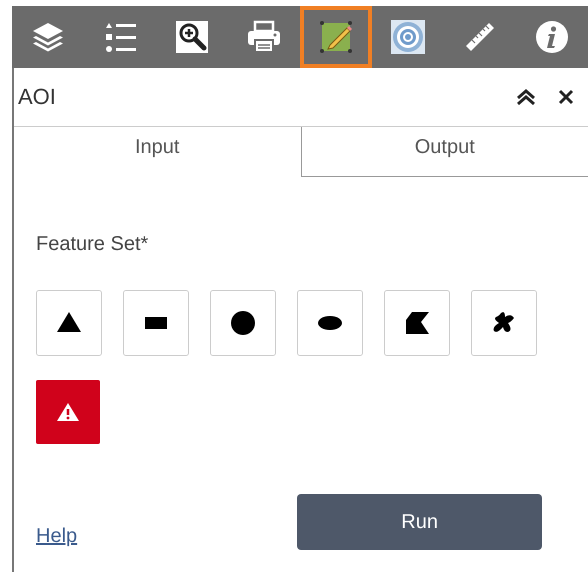 This screenshot has height=572, width=588. I want to click on warning-button, so click(68, 412).